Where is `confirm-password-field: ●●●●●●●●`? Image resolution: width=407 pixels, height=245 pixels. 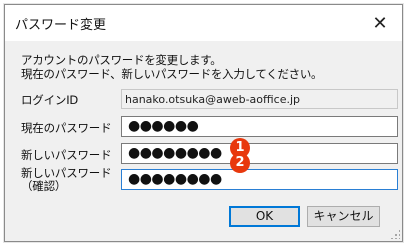
confirm-password-field: ●●●●●●●● is located at coordinates (259, 179).